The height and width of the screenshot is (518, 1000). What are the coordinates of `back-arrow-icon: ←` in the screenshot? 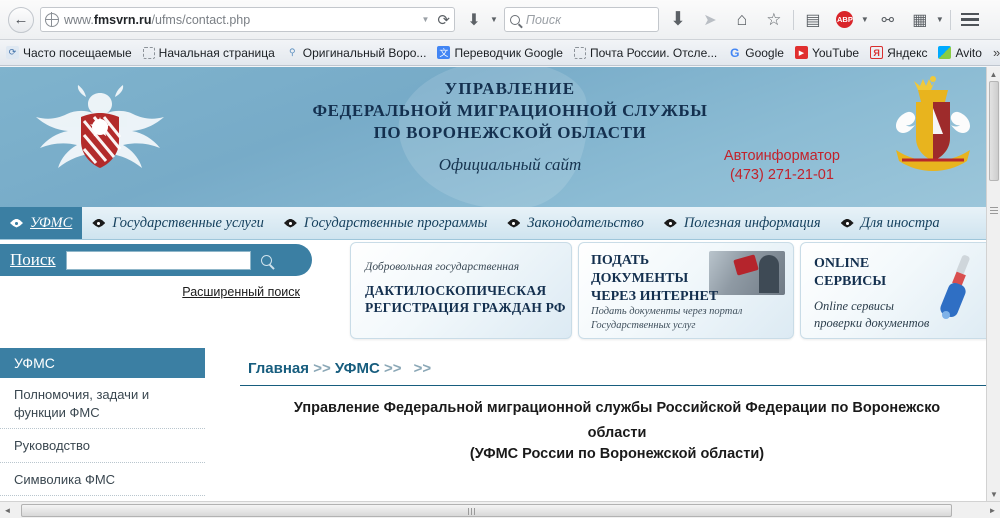 It's located at (21, 19).